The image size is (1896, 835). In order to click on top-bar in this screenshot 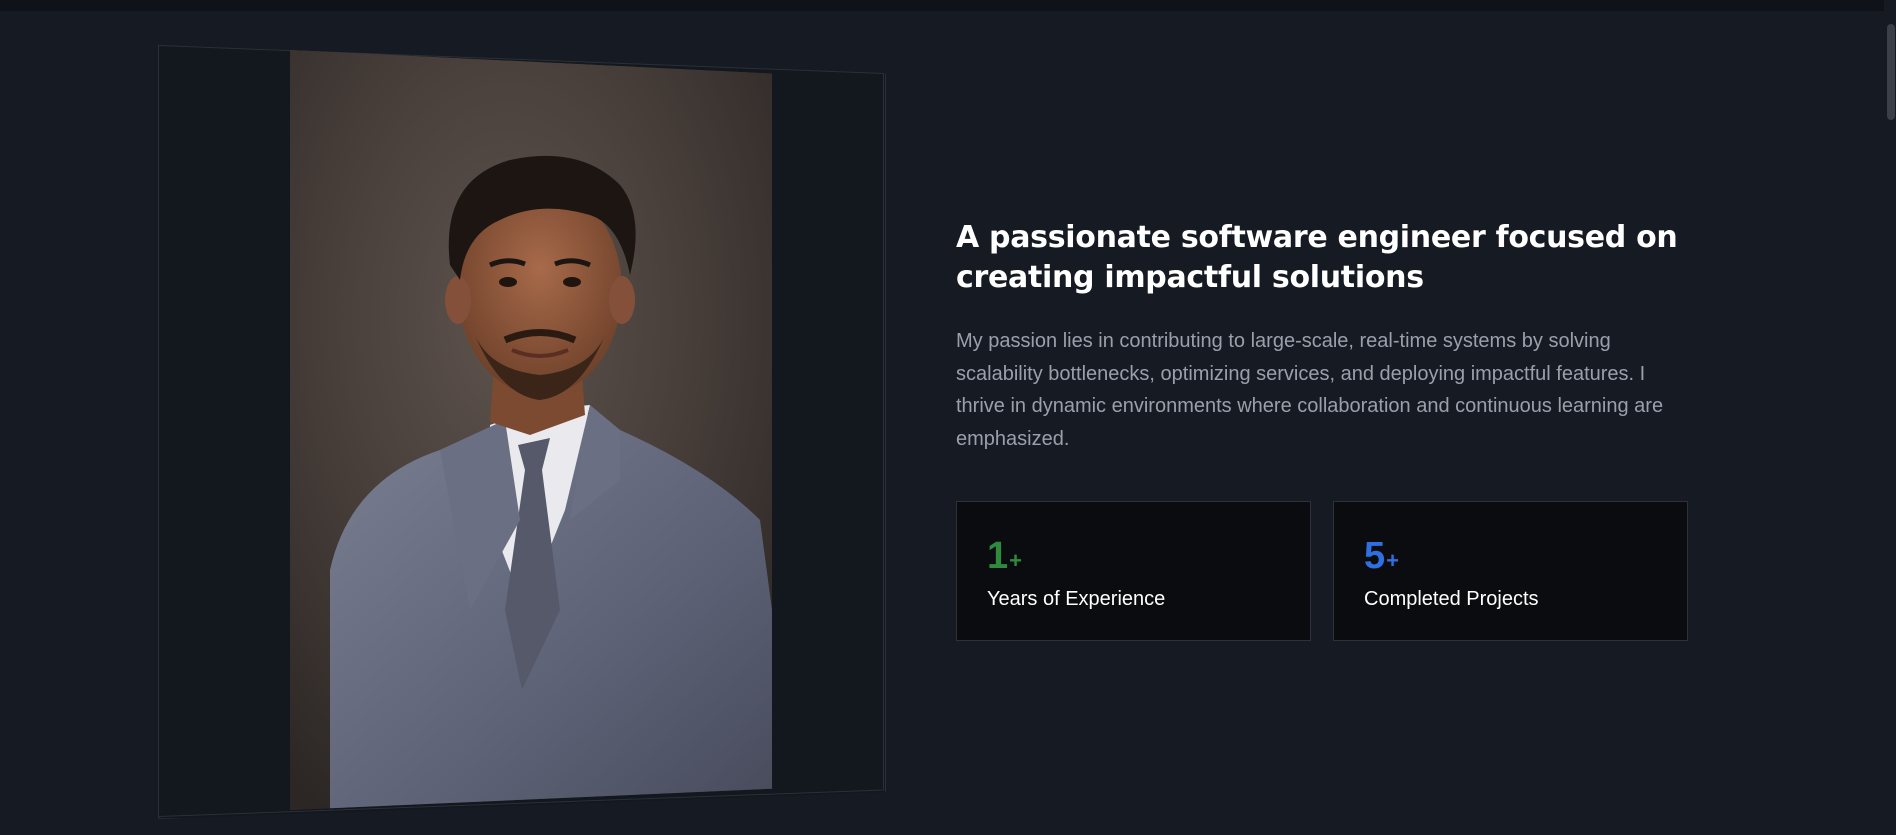, I will do `click(948, 5)`.